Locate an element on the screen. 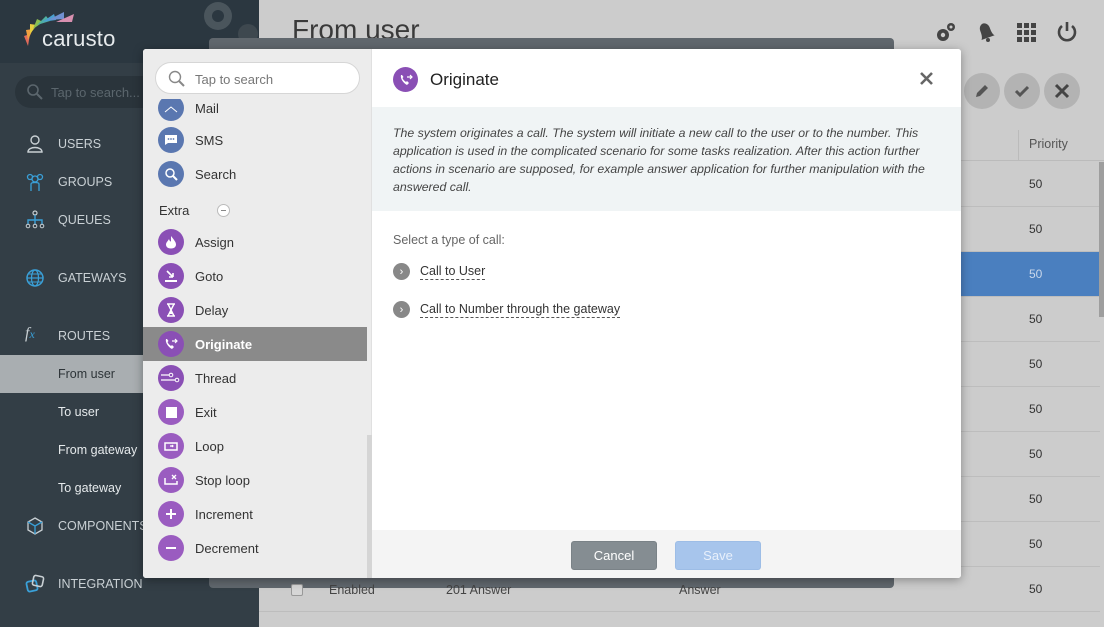 This screenshot has width=1104, height=627. modal-close-button is located at coordinates (926, 79).